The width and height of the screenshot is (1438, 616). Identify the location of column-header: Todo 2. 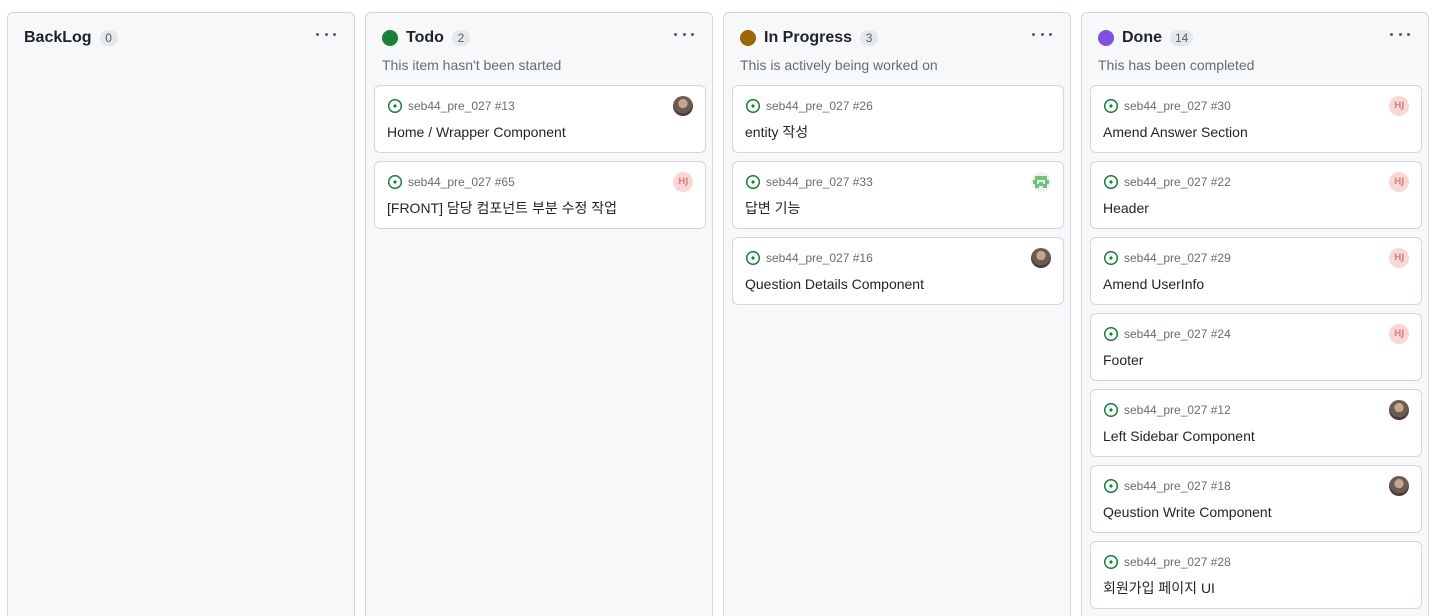
(426, 38).